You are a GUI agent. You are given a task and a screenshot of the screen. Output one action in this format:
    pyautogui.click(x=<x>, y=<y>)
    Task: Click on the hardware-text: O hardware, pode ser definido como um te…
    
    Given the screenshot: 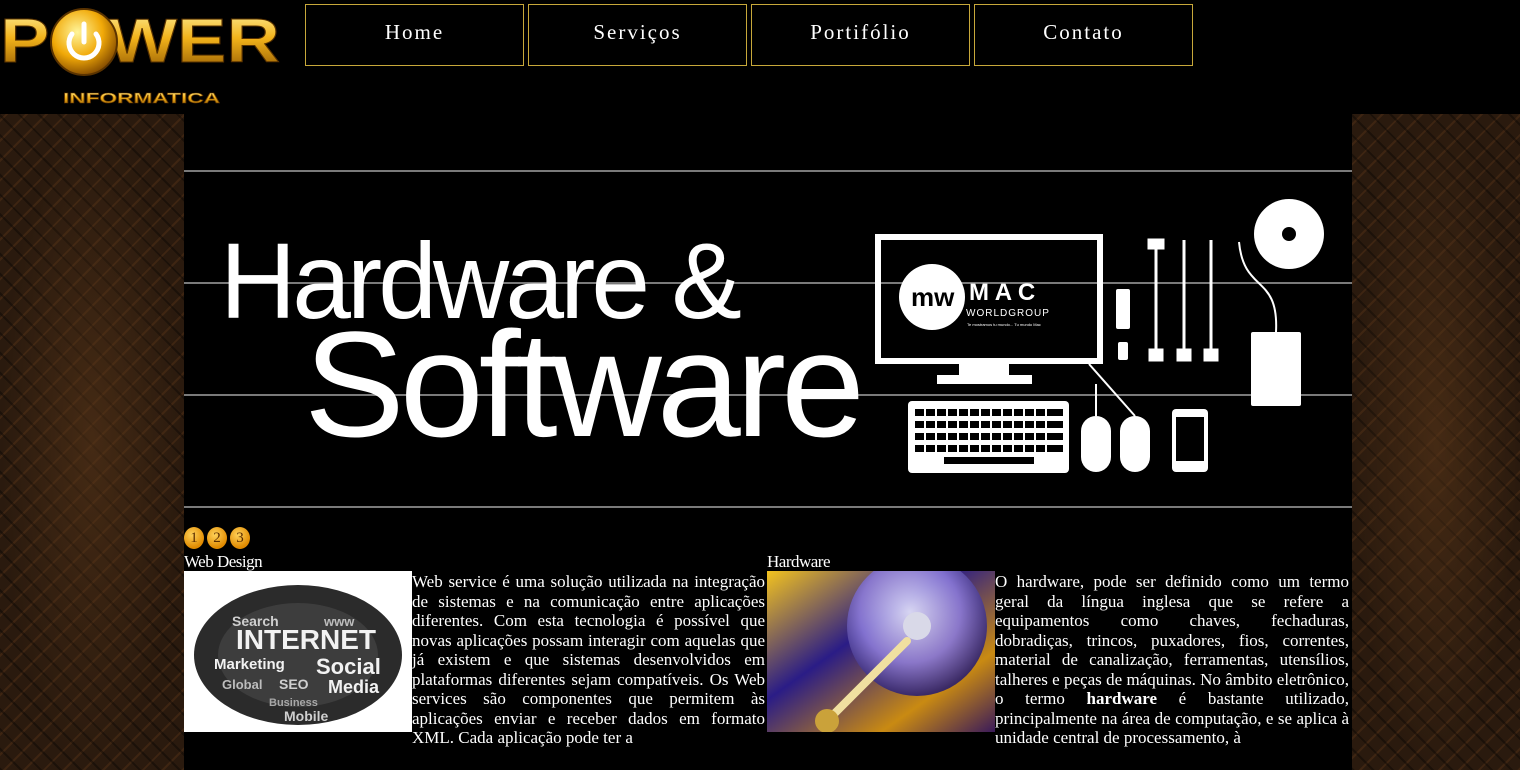 What is the action you would take?
    pyautogui.click(x=1172, y=659)
    